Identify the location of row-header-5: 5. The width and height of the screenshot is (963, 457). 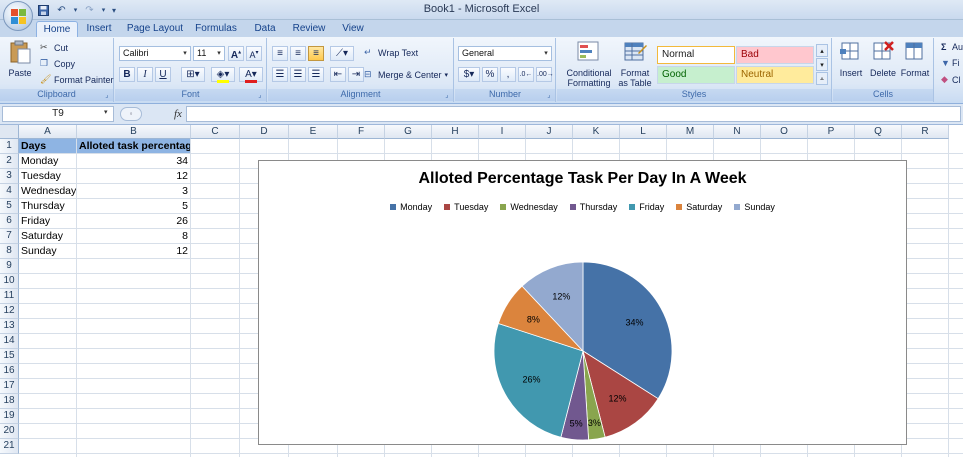
(9, 206).